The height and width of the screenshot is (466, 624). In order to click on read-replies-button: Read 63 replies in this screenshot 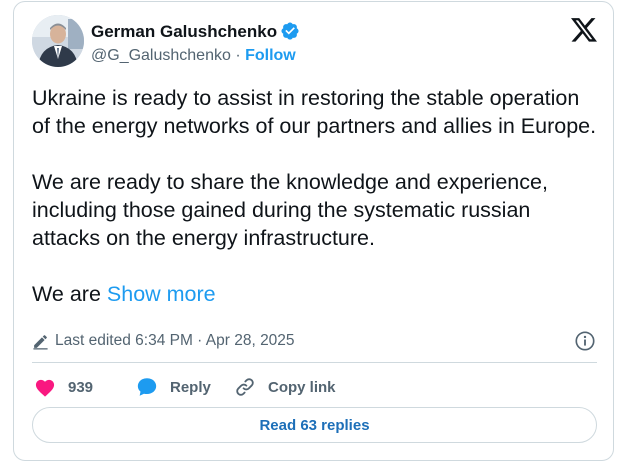, I will do `click(314, 425)`.